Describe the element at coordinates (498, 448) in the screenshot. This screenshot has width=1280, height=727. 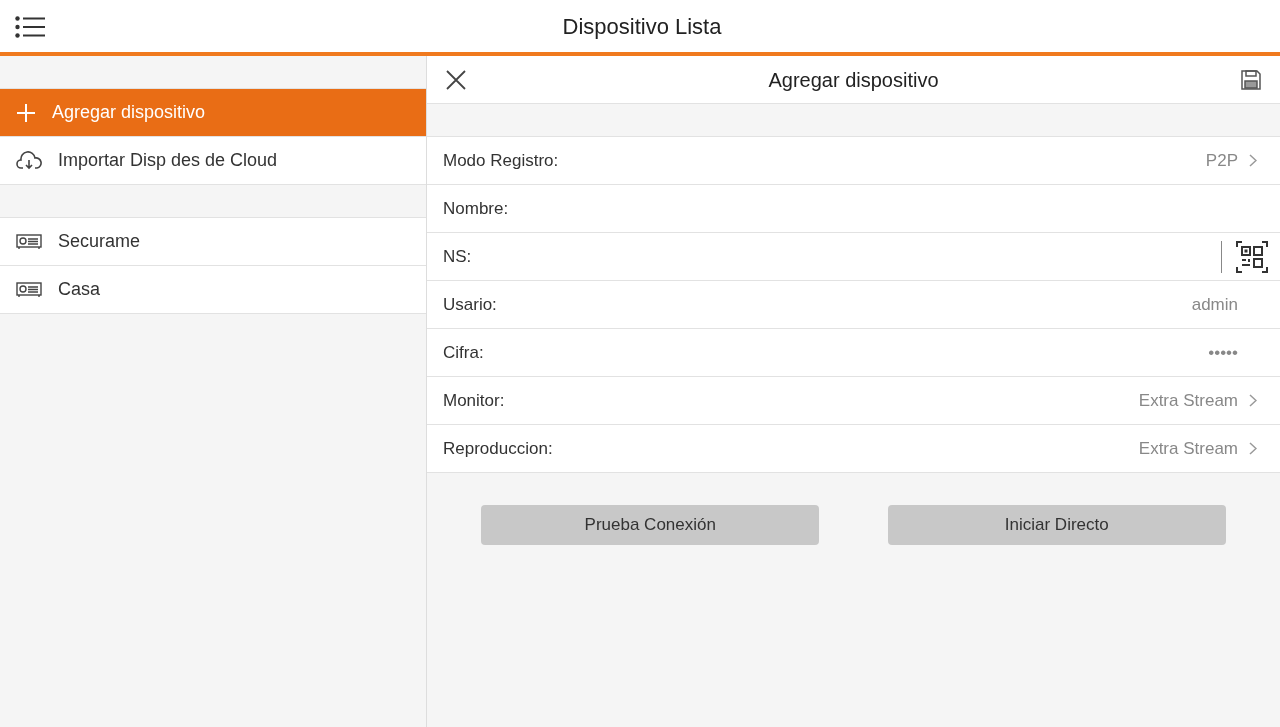
I see `field-label: Reproduccion:` at that location.